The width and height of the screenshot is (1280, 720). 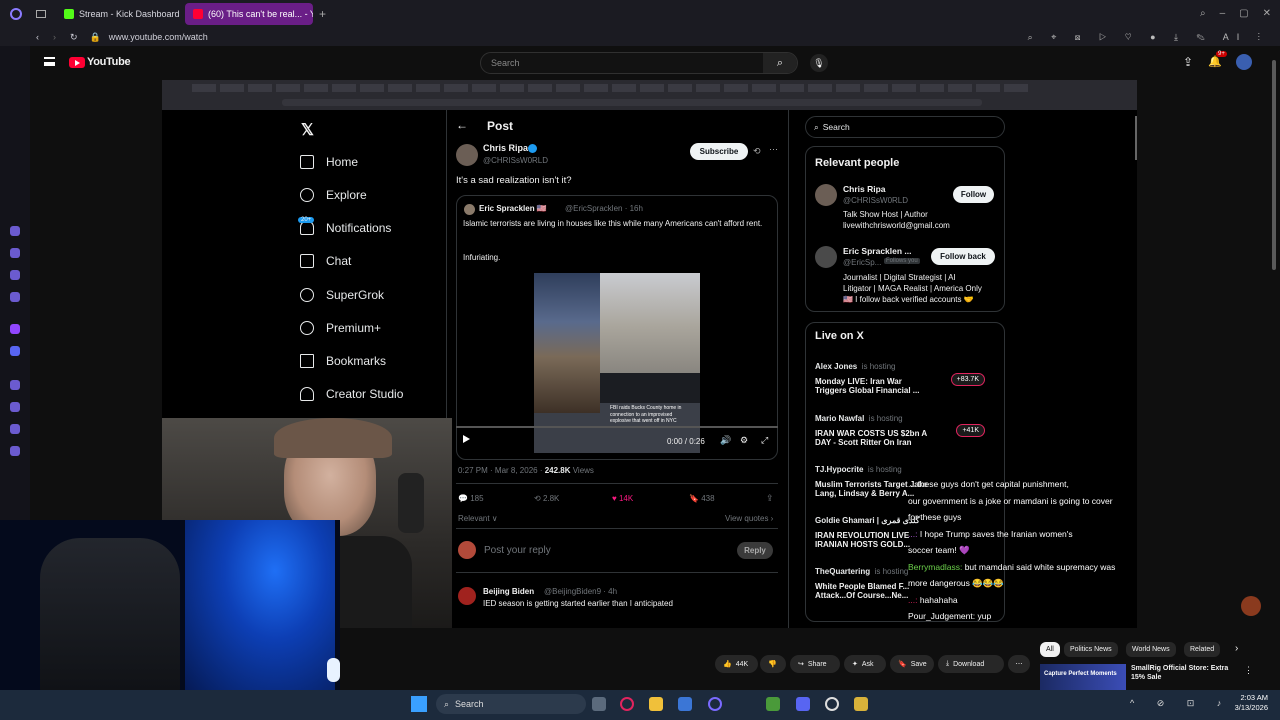 What do you see at coordinates (773, 149) in the screenshot?
I see `more-icon: ⋯` at bounding box center [773, 149].